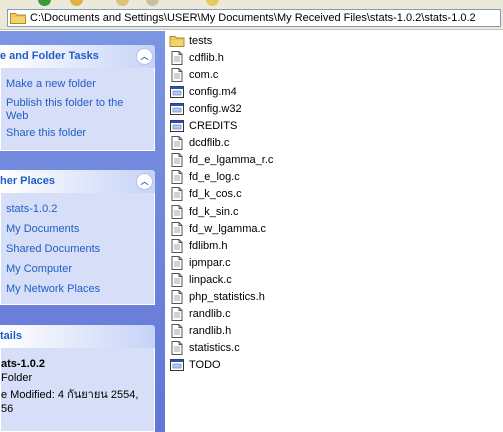 The image size is (503, 432). I want to click on list-item: randlib.c, so click(200, 314).